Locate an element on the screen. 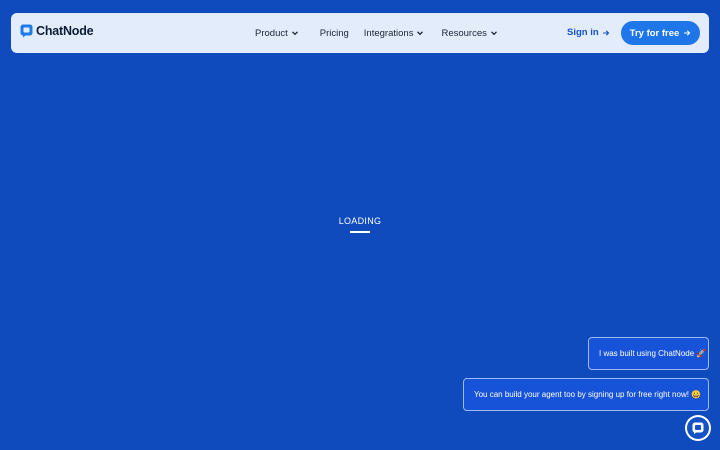 This screenshot has width=720, height=450. nav-item-pricing: Pricing is located at coordinates (334, 33).